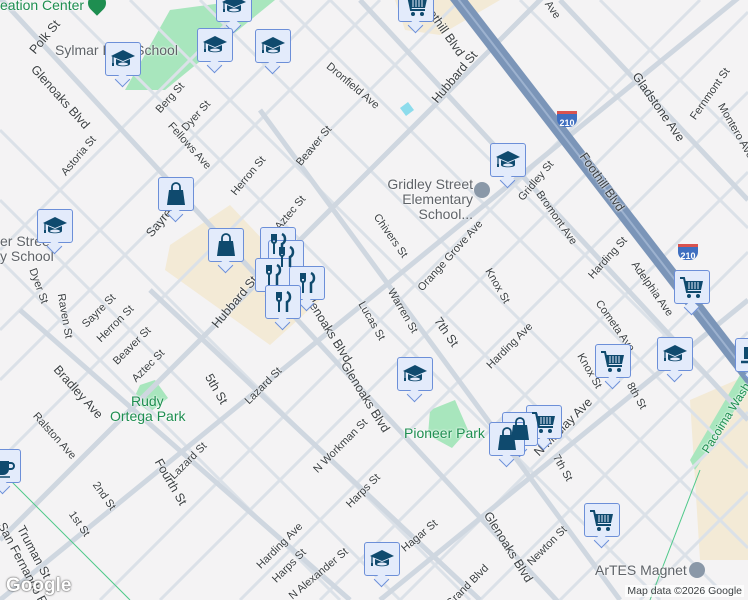 This screenshot has height=600, width=748. What do you see at coordinates (27, 256) in the screenshot?
I see `poi-dyer-school-2: y School` at bounding box center [27, 256].